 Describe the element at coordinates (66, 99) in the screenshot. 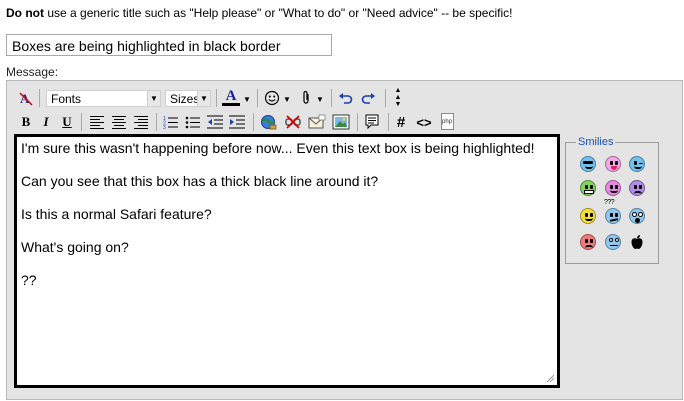

I see `font-select-value: Fonts` at that location.